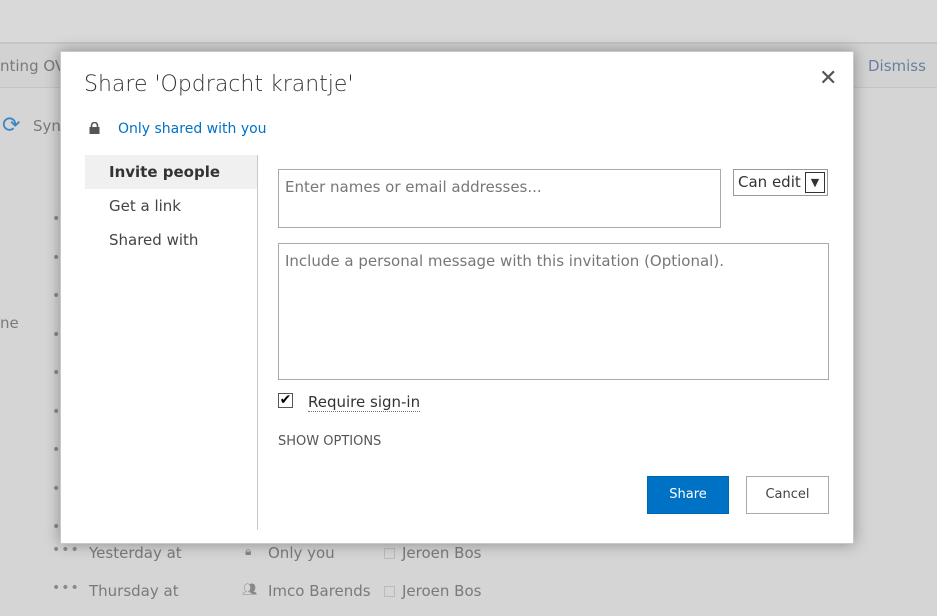 This screenshot has height=616, width=937. What do you see at coordinates (192, 129) in the screenshot?
I see `shared-status-link: Only shared with you` at bounding box center [192, 129].